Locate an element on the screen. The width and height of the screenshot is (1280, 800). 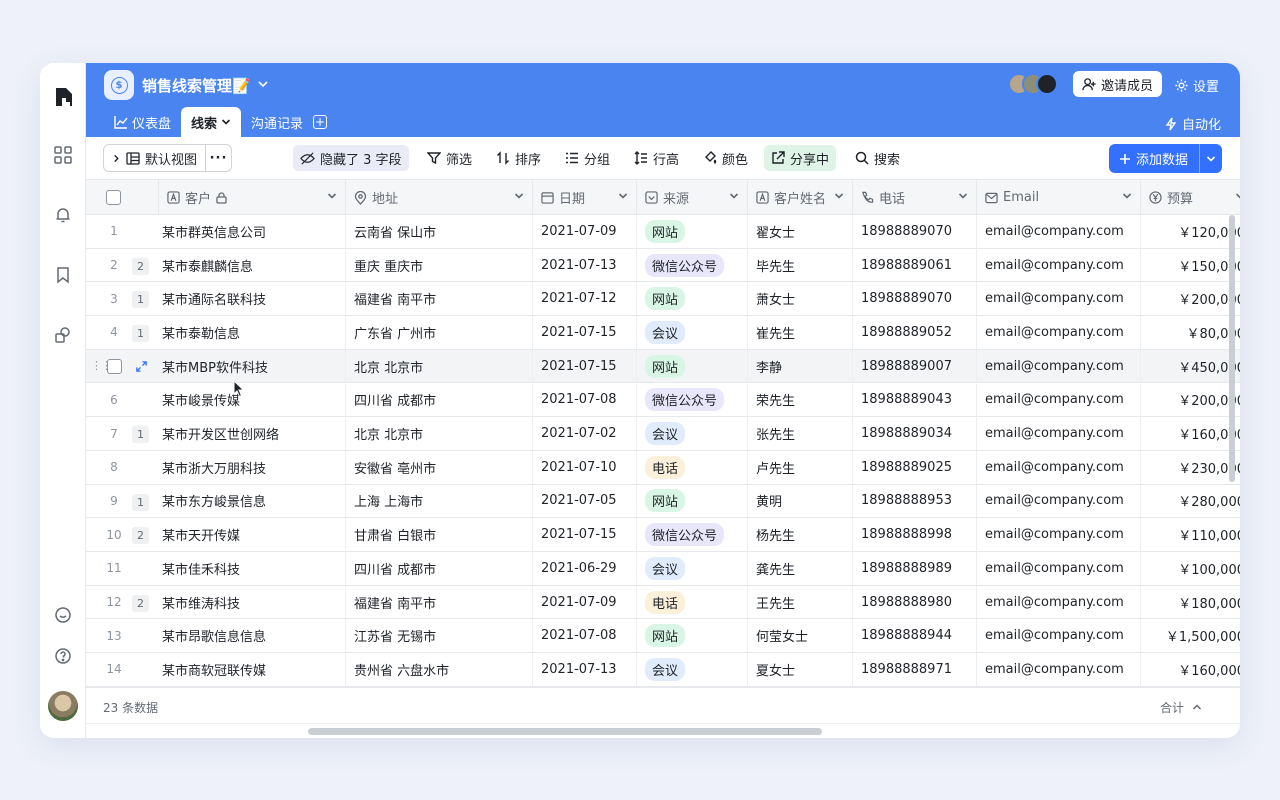
contact-cell: 张先生 is located at coordinates (800, 433).